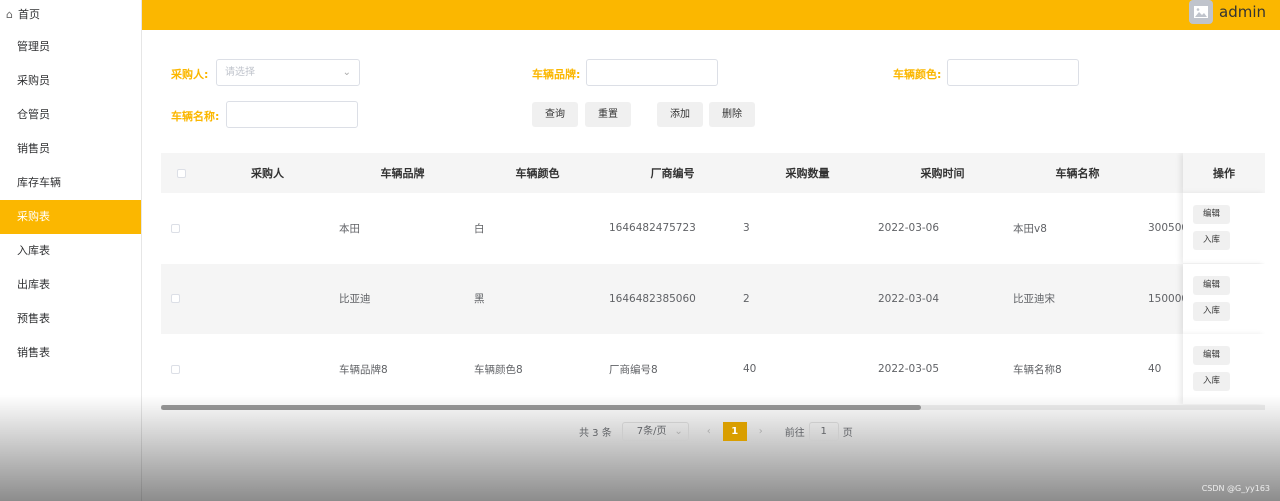 The image size is (1280, 501). Describe the element at coordinates (595, 433) in the screenshot. I see `total-count: 共 3 条` at that location.